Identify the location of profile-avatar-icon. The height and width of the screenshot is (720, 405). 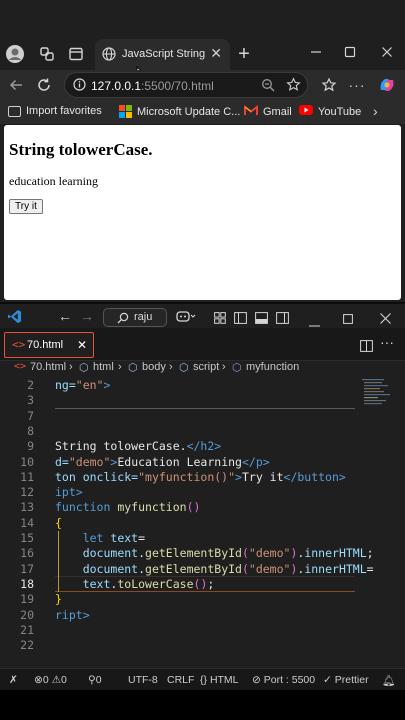
(15, 54).